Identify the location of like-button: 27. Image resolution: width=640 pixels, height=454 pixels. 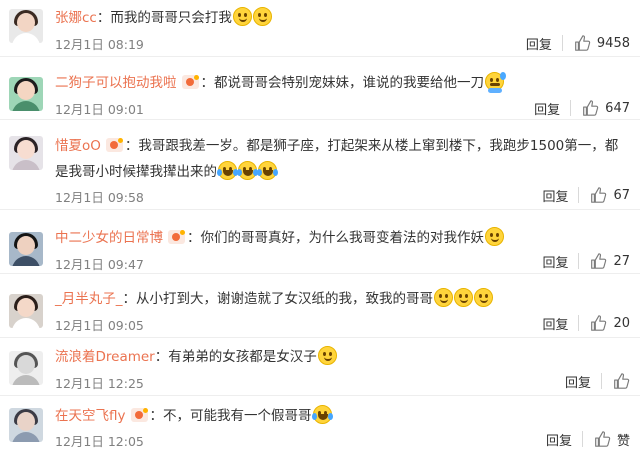
(609, 261).